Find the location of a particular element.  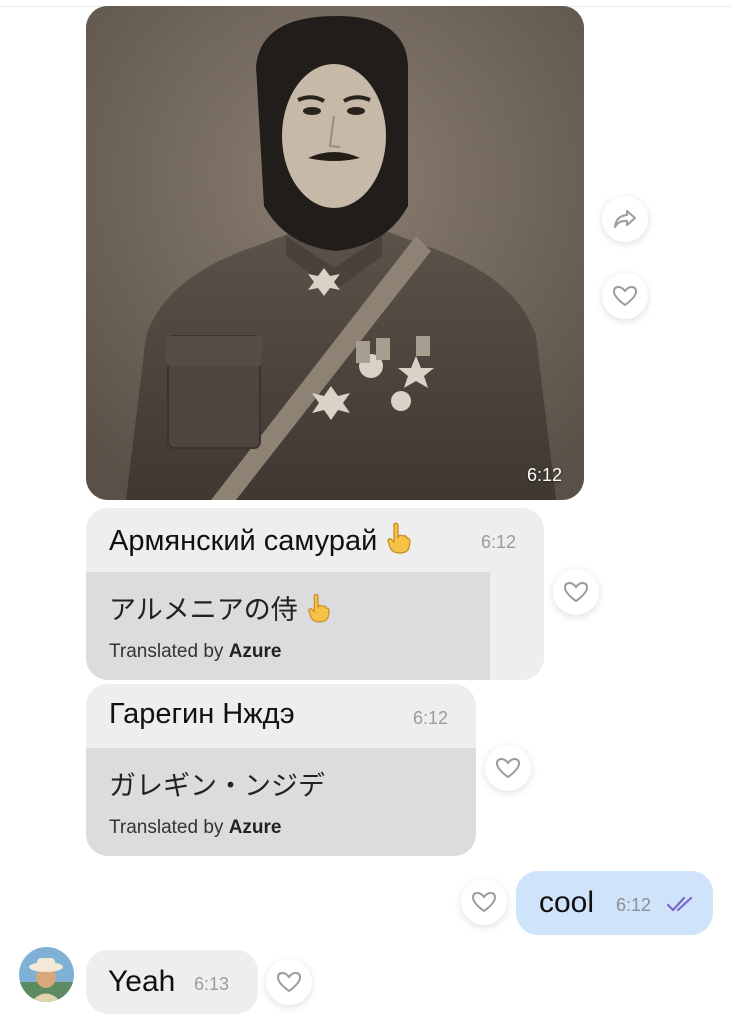

like-button-msg1 is located at coordinates (576, 592).